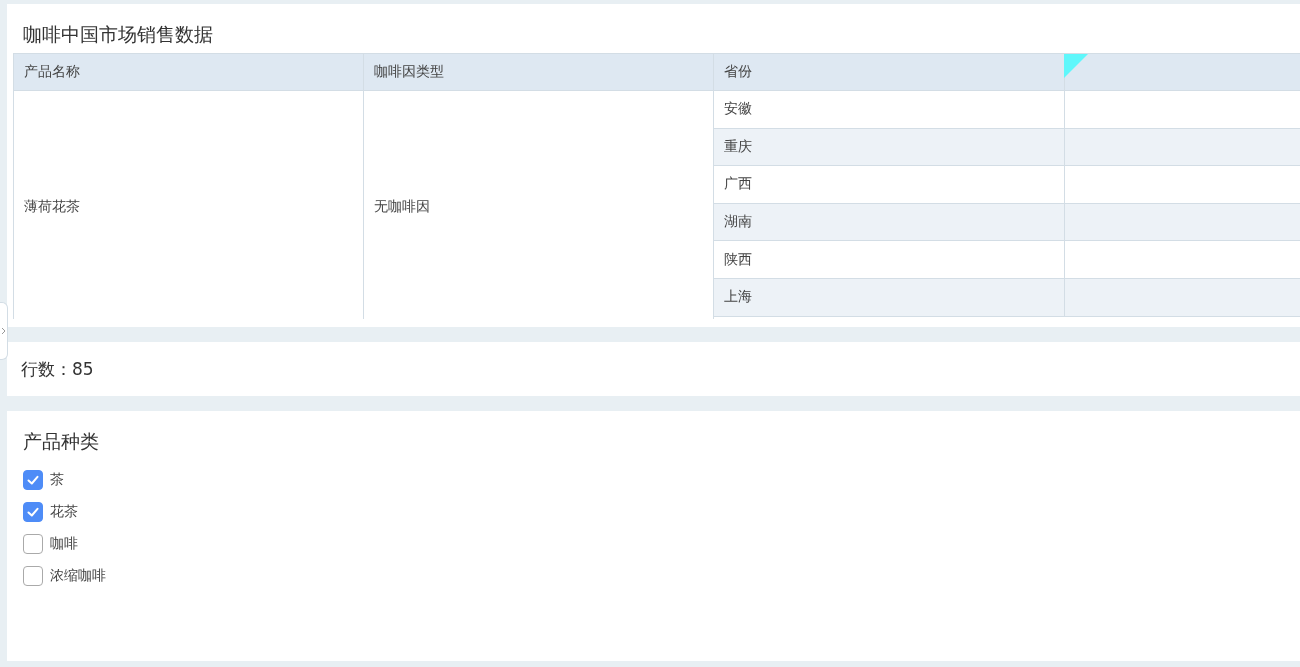 The height and width of the screenshot is (667, 1300). I want to click on collapse-handle, so click(4, 331).